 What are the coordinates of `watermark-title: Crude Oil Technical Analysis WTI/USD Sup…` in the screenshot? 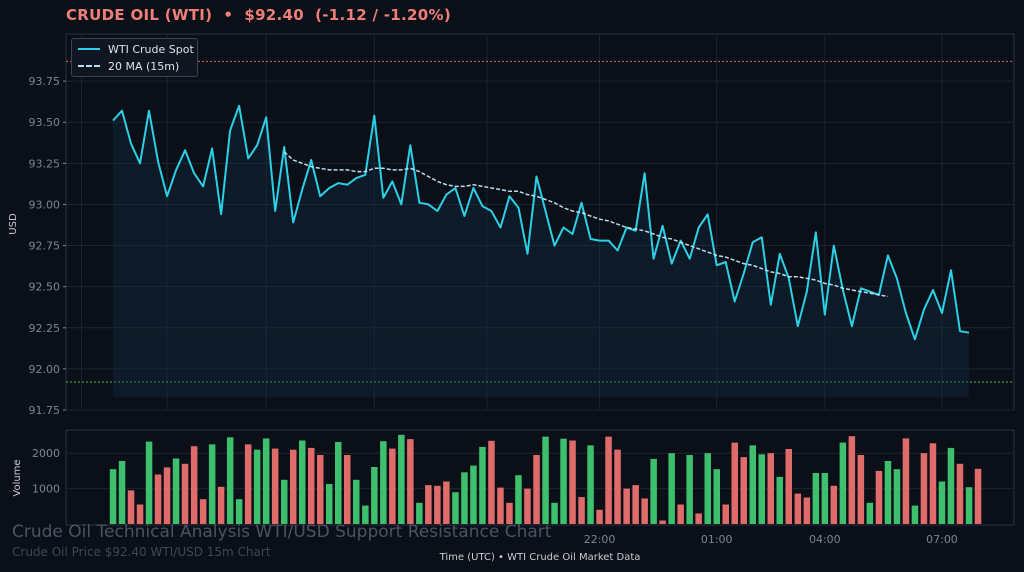 It's located at (282, 532).